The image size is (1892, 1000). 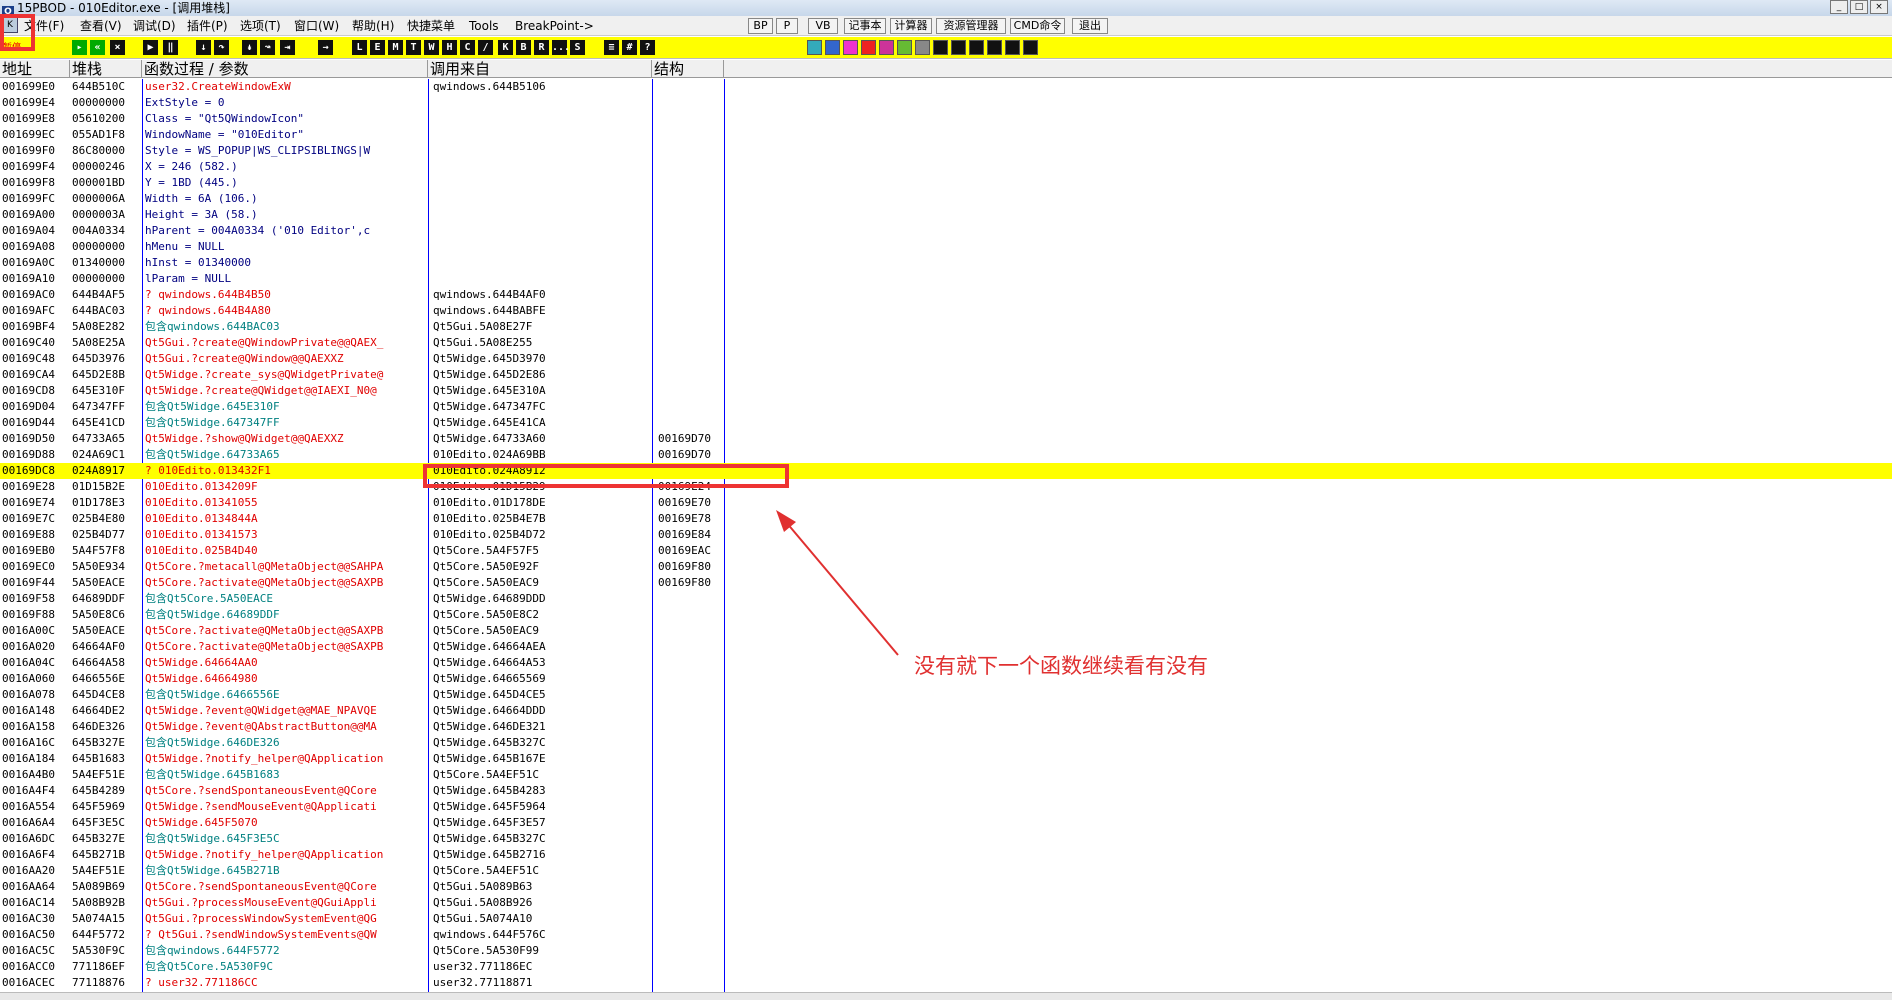 What do you see at coordinates (170, 47) in the screenshot?
I see `pause-icon: ‖` at bounding box center [170, 47].